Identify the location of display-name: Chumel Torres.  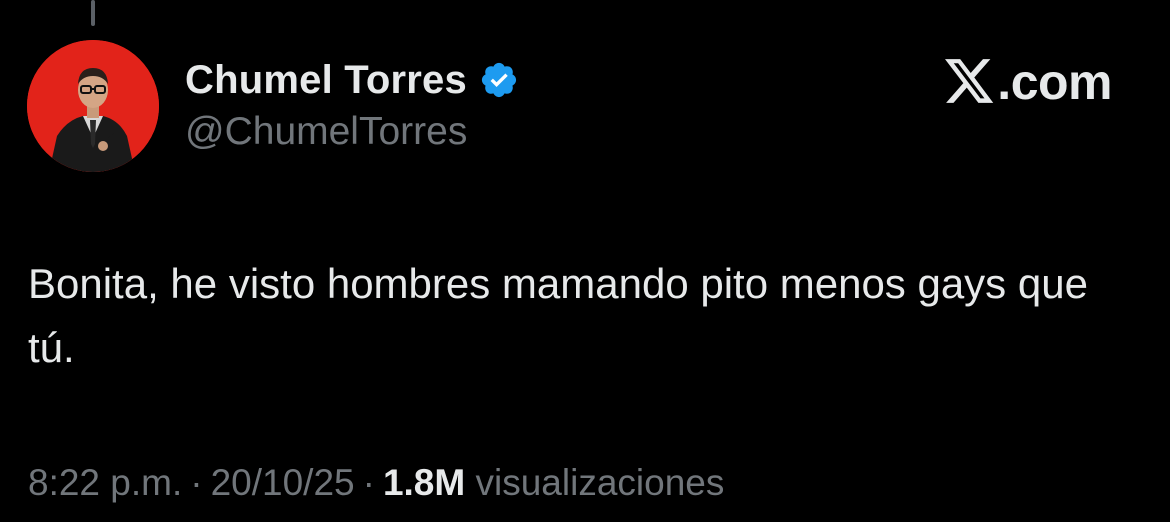
(326, 80).